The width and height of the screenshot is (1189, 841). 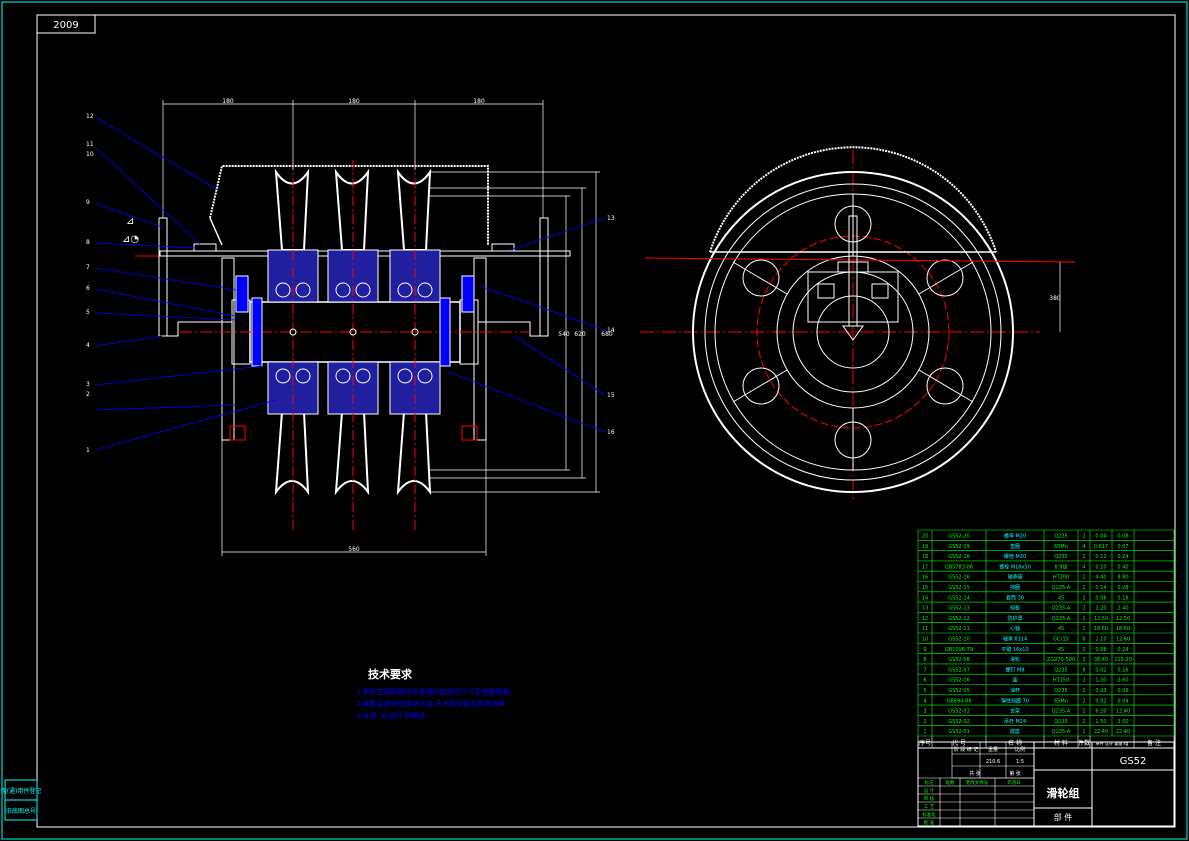 What do you see at coordinates (1015, 773) in the screenshot?
I see `tb-sheet: 第 张` at bounding box center [1015, 773].